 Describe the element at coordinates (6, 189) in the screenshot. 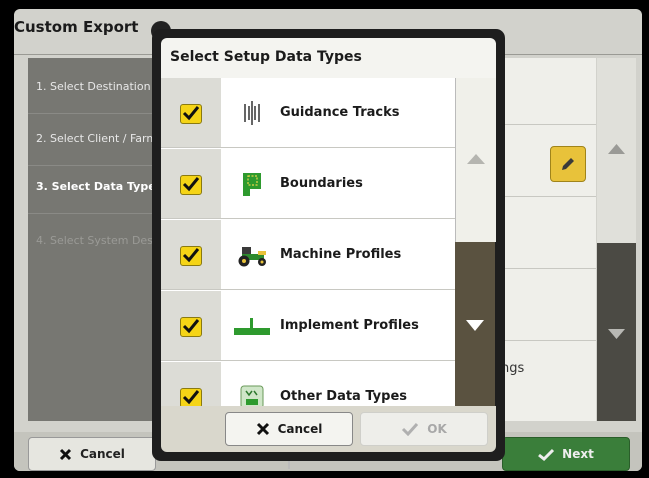

I see `current-step-arrow-icon` at that location.